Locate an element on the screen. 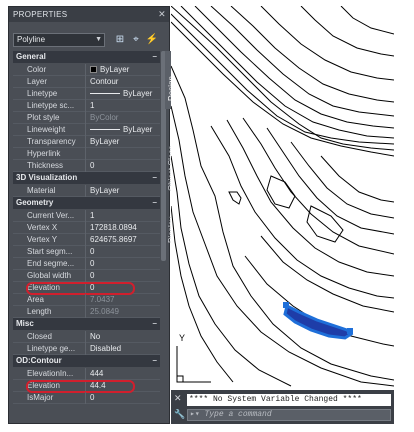 This screenshot has width=414, height=432. property-label: Vertex Y is located at coordinates (42, 239).